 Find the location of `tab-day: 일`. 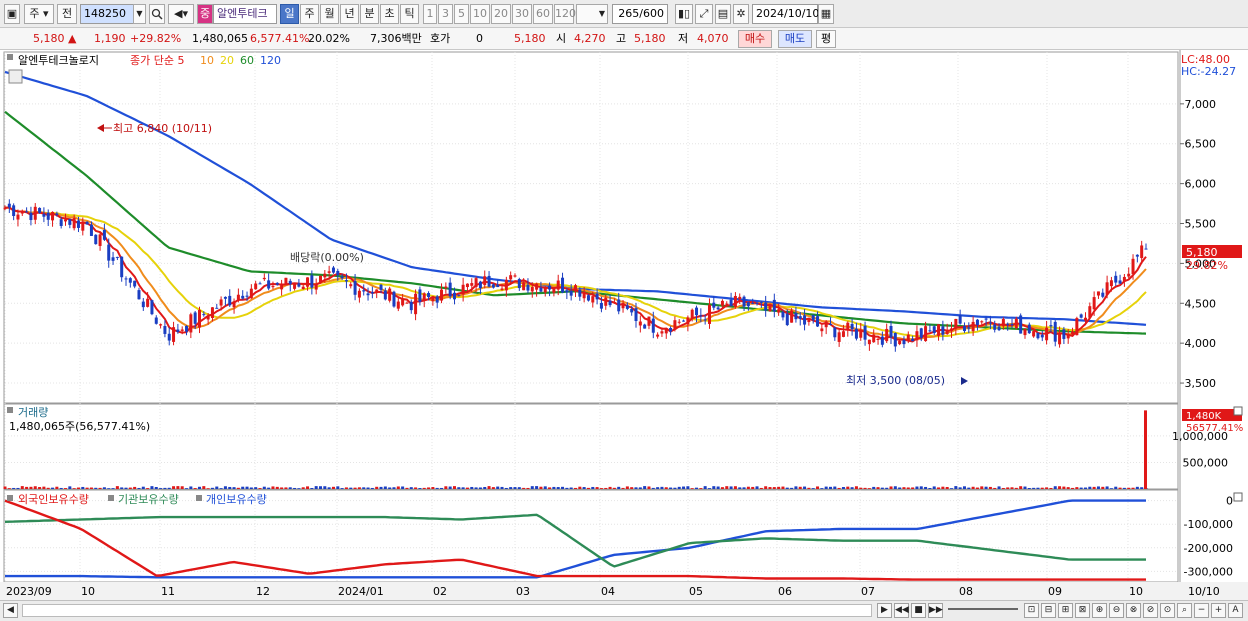

tab-day: 일 is located at coordinates (289, 14).